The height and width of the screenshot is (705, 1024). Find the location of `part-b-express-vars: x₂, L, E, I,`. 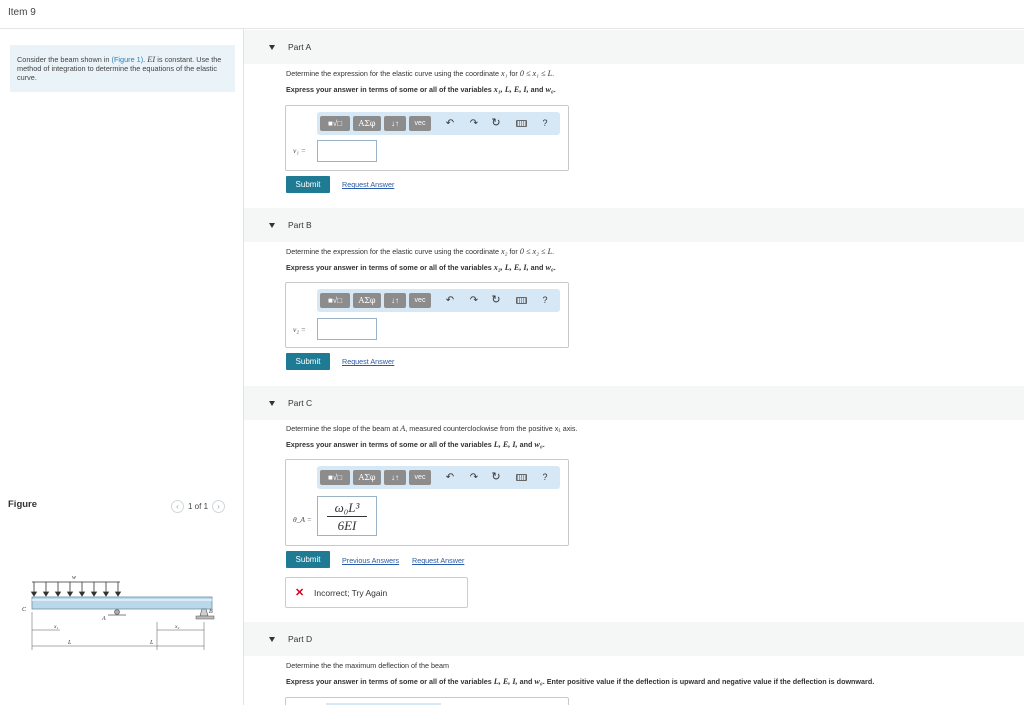

part-b-express-vars: x₂, L, E, I, is located at coordinates (511, 267).